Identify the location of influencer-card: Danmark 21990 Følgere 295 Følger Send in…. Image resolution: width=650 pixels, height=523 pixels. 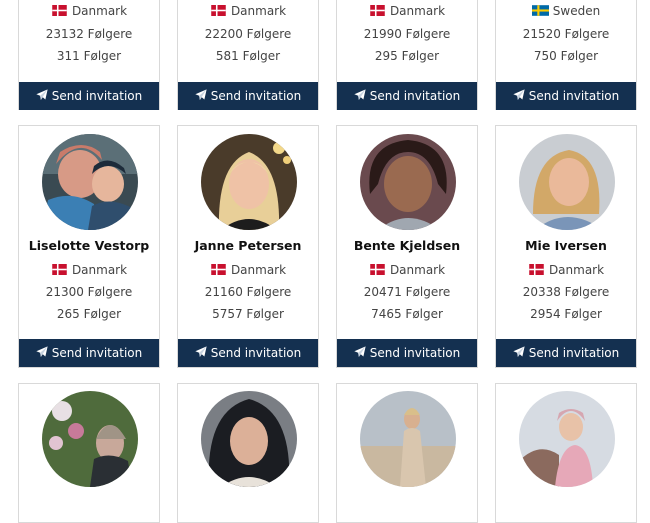
(407, 55).